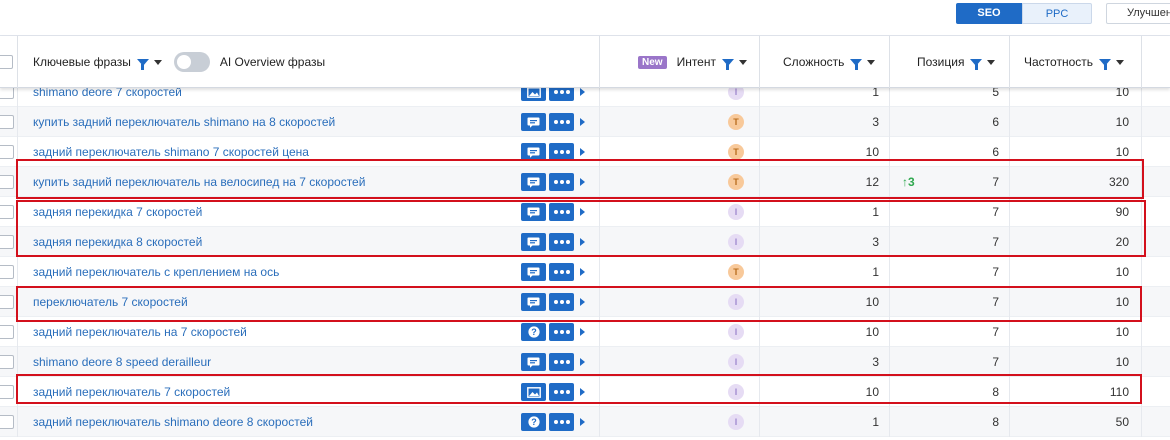  Describe the element at coordinates (995, 422) in the screenshot. I see `position-value: 8` at that location.